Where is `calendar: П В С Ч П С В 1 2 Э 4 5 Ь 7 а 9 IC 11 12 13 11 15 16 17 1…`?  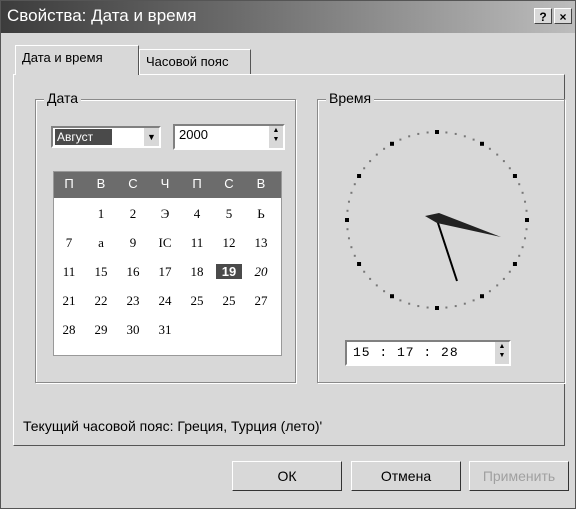
calendar: П В С Ч П С В 1 2 Э 4 5 Ь 7 а 9 IC 11 12 13 11 15 16 17 1… is located at coordinates (167, 263).